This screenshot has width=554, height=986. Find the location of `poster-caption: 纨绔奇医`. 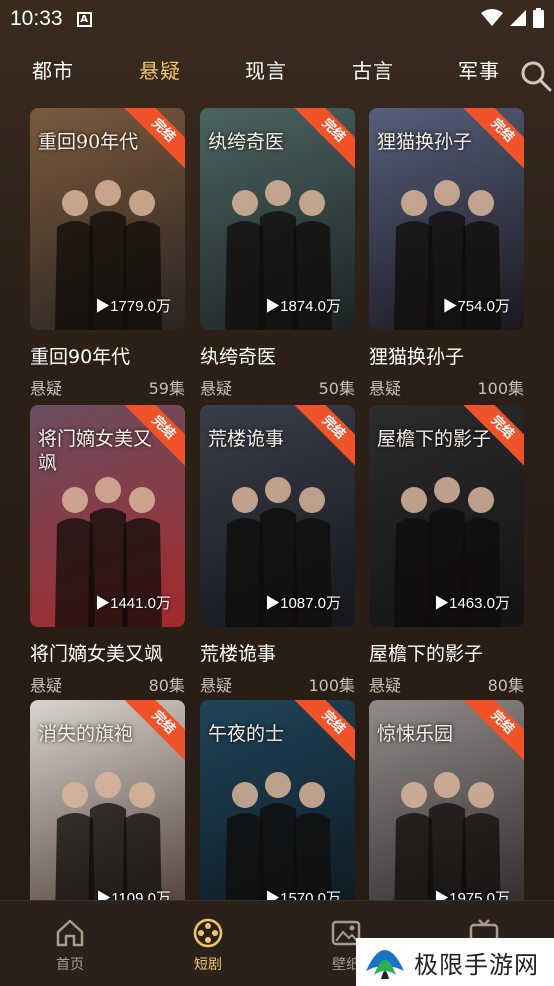

poster-caption: 纨绔奇医 is located at coordinates (246, 142).